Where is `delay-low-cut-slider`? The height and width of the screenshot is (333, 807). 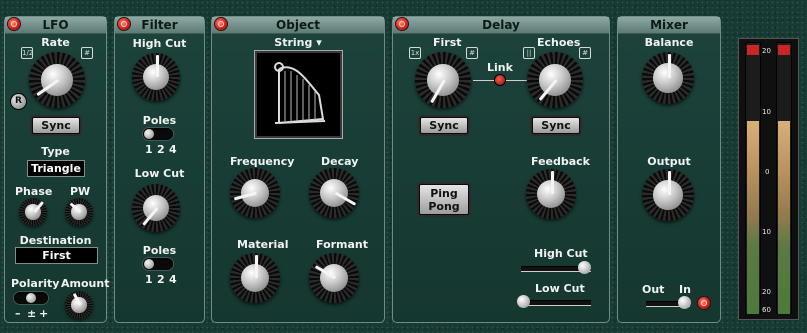
delay-low-cut-slider is located at coordinates (554, 301).